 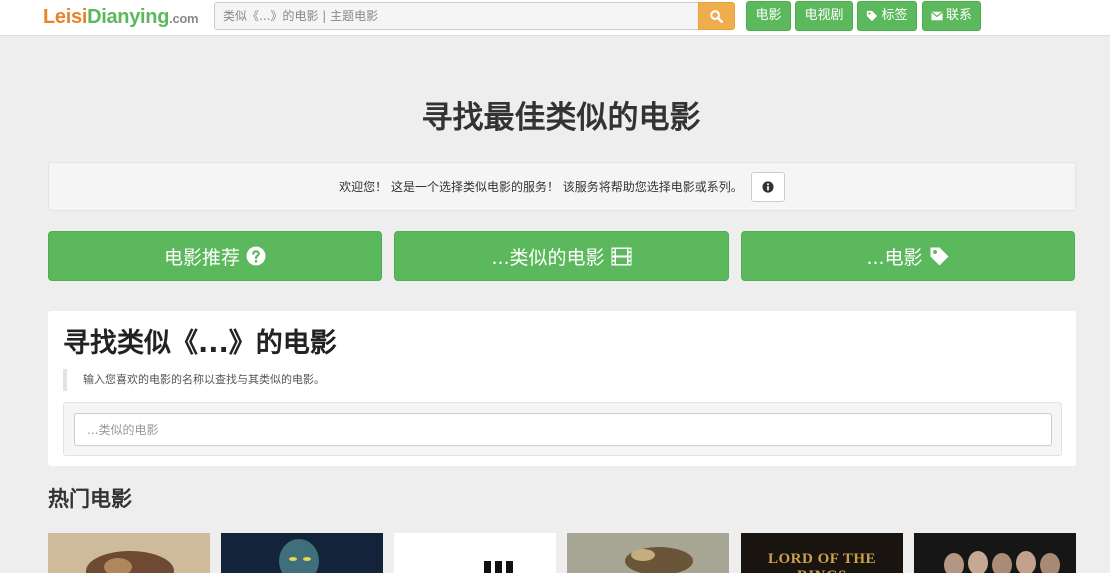 What do you see at coordinates (128, 17) in the screenshot?
I see `logo-part-2: Dianying` at bounding box center [128, 17].